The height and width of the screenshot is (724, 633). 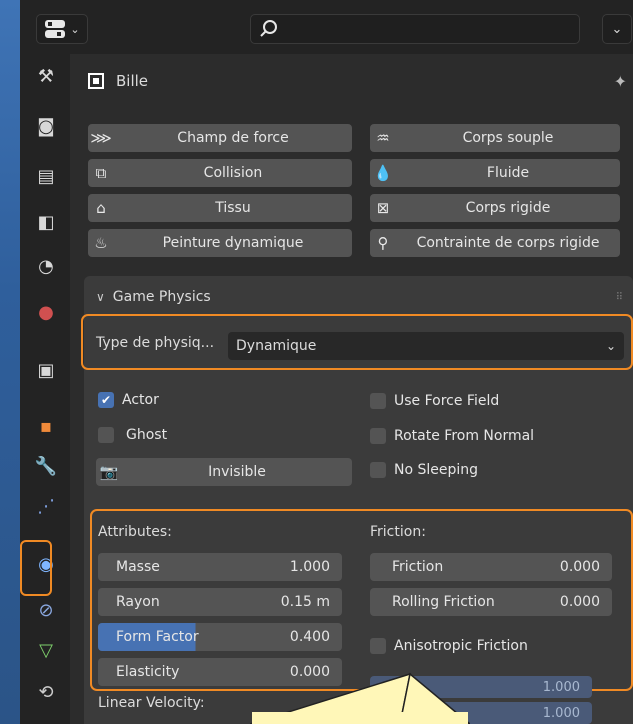 I want to click on options-dropdown: ⌄, so click(x=617, y=29).